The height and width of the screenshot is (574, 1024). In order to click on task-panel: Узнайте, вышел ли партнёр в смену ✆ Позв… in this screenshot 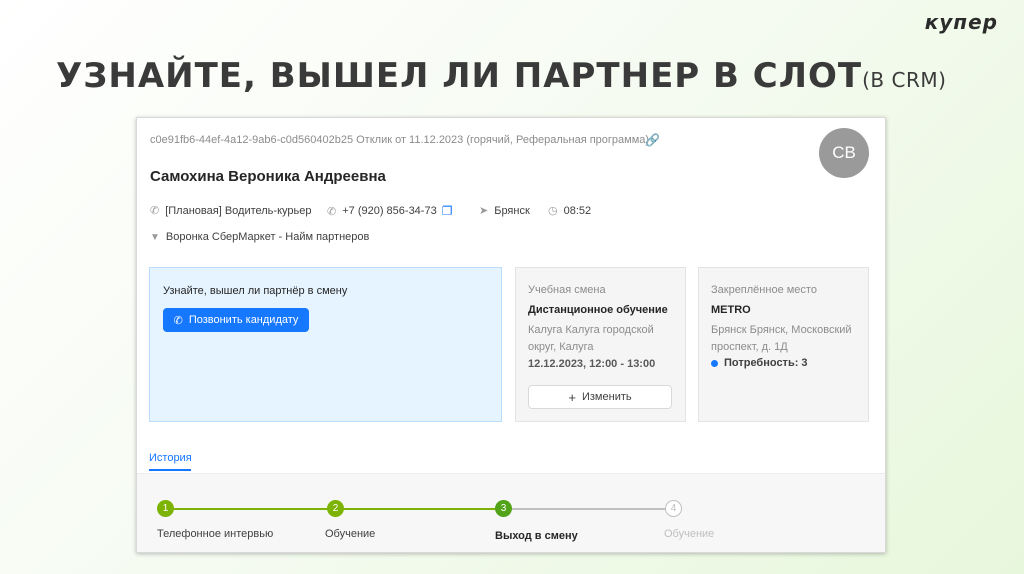, I will do `click(325, 344)`.